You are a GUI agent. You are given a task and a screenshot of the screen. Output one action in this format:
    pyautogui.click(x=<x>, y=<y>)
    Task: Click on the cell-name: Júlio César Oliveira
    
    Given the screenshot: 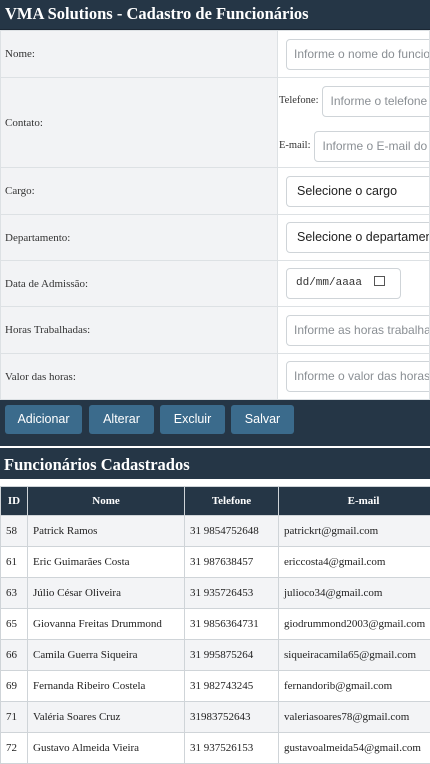 What is the action you would take?
    pyautogui.click(x=106, y=593)
    